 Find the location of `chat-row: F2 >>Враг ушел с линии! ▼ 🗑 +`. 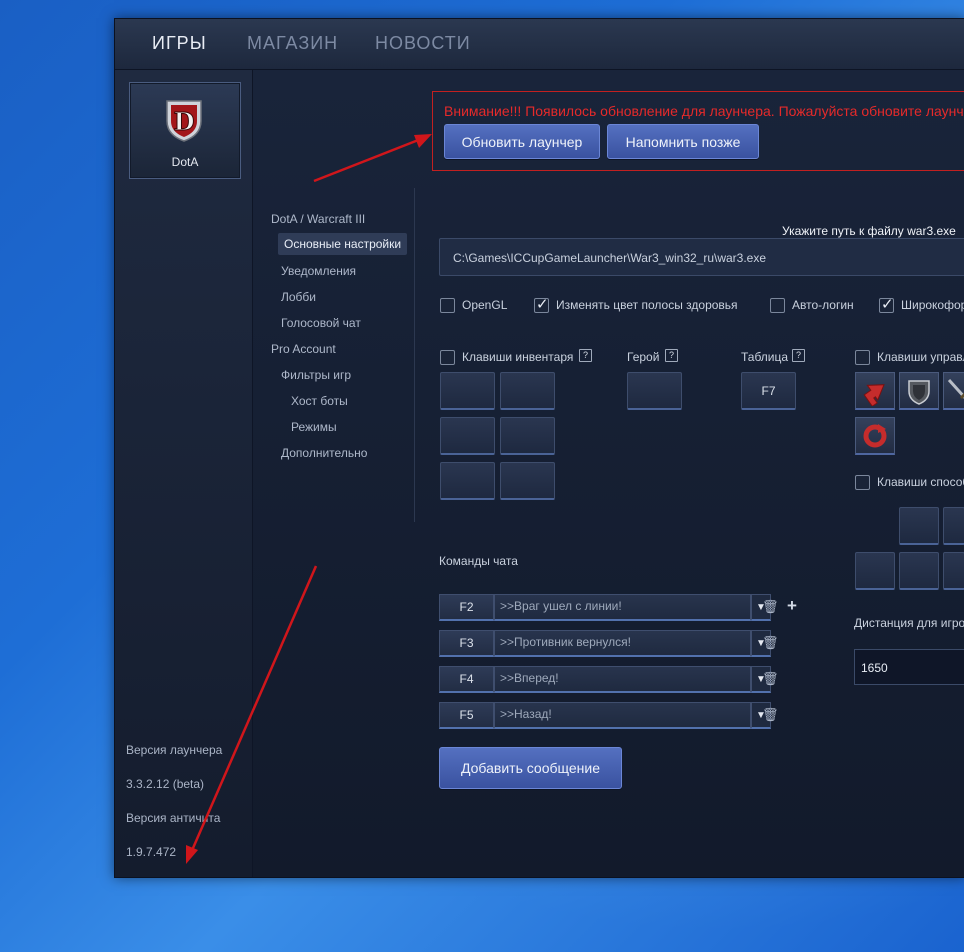

chat-row: F2 >>Враг ушел с линии! ▼ 🗑 + is located at coordinates (618, 607).